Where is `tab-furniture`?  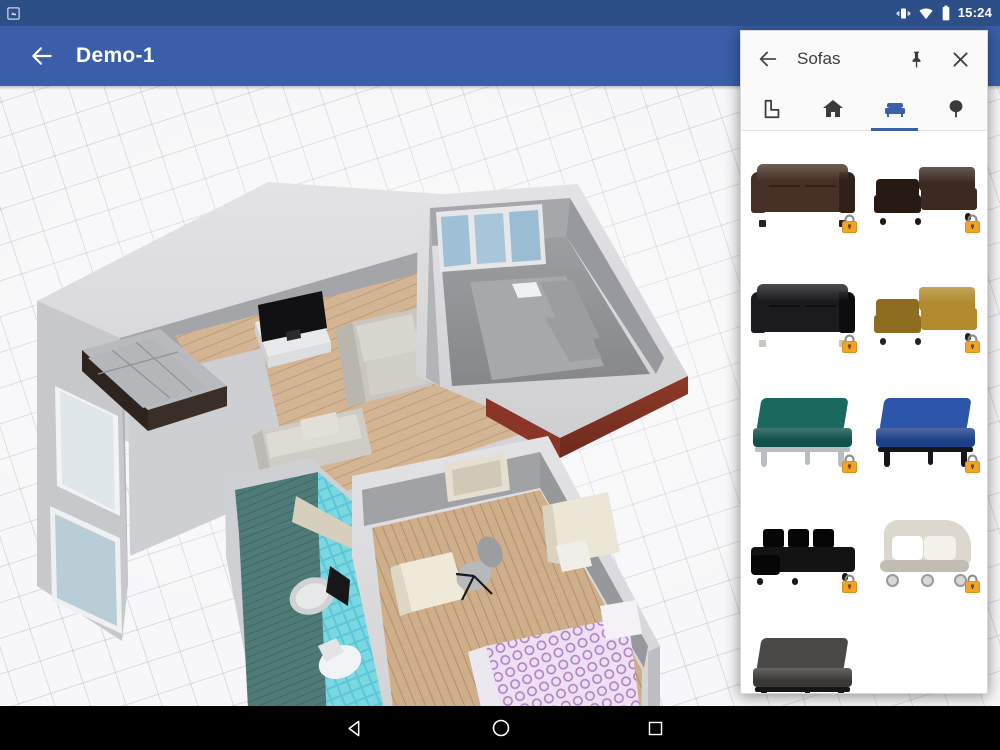
tab-furniture is located at coordinates (895, 109).